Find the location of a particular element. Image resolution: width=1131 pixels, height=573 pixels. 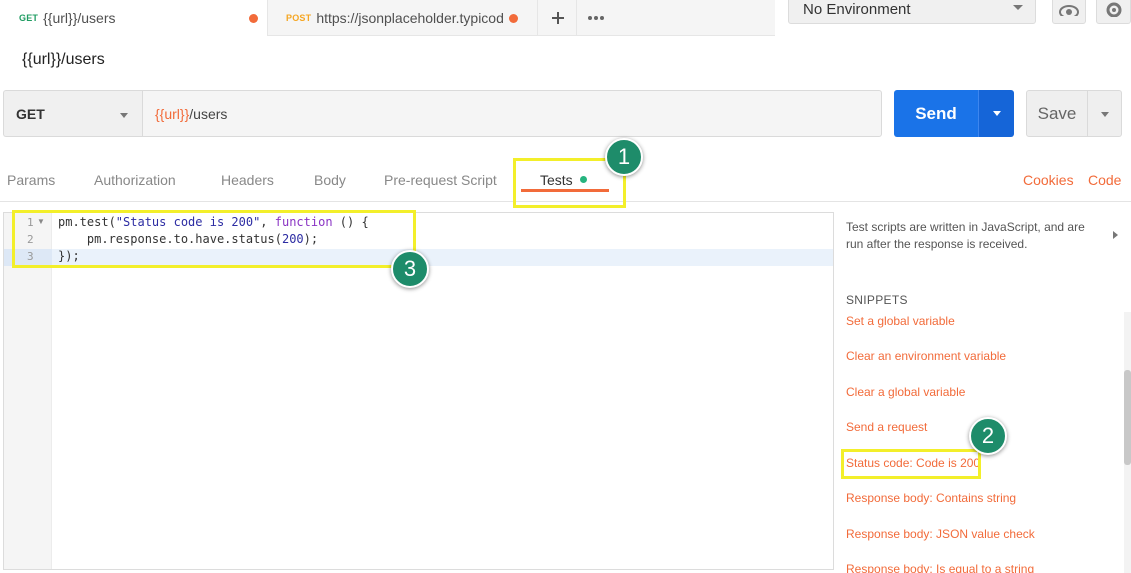

new-tab-button is located at coordinates (558, 18).